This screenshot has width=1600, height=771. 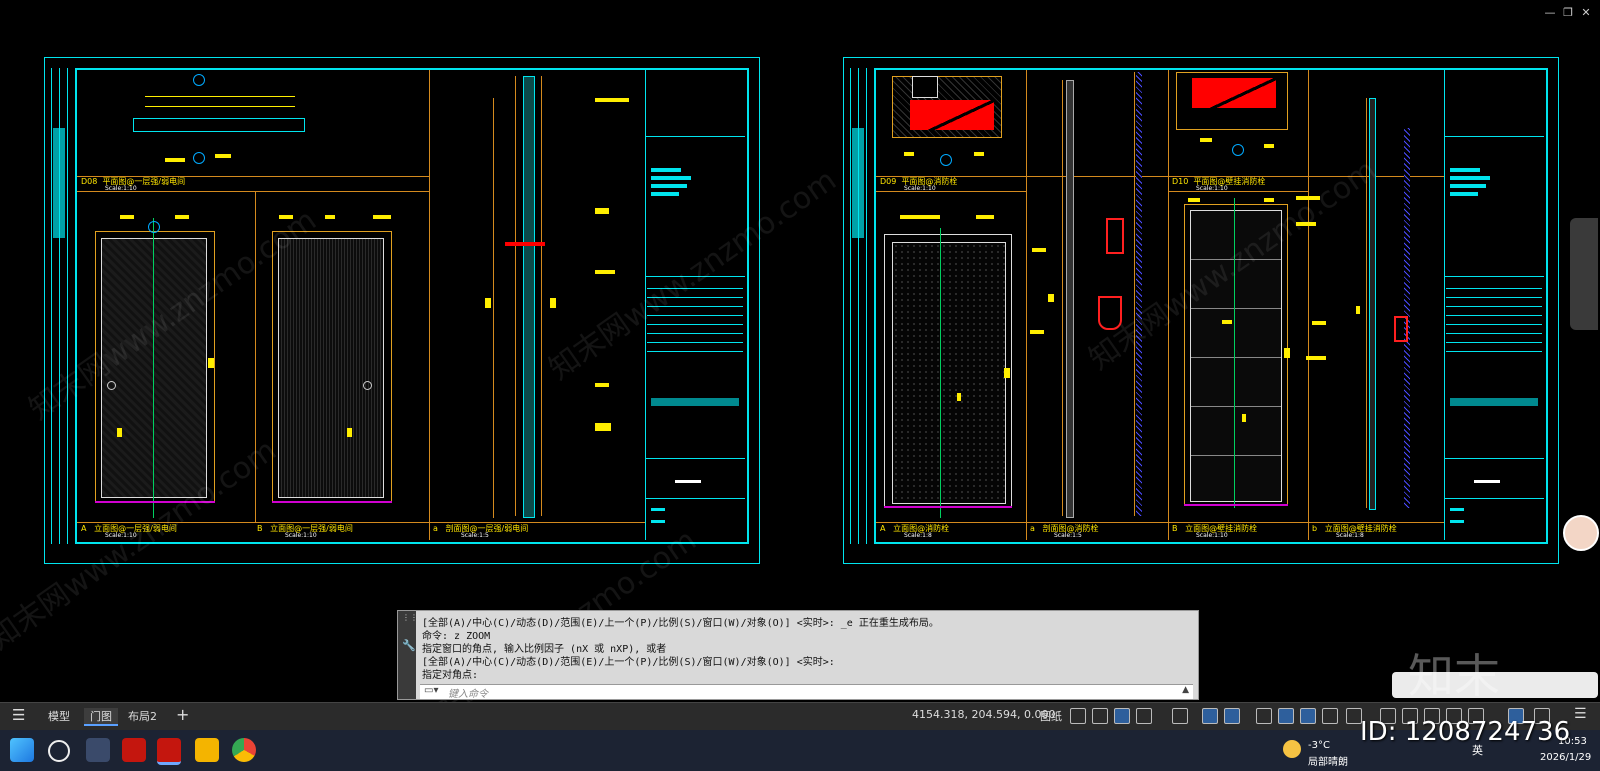 I want to click on watermark-toolbar, so click(x=1495, y=685).